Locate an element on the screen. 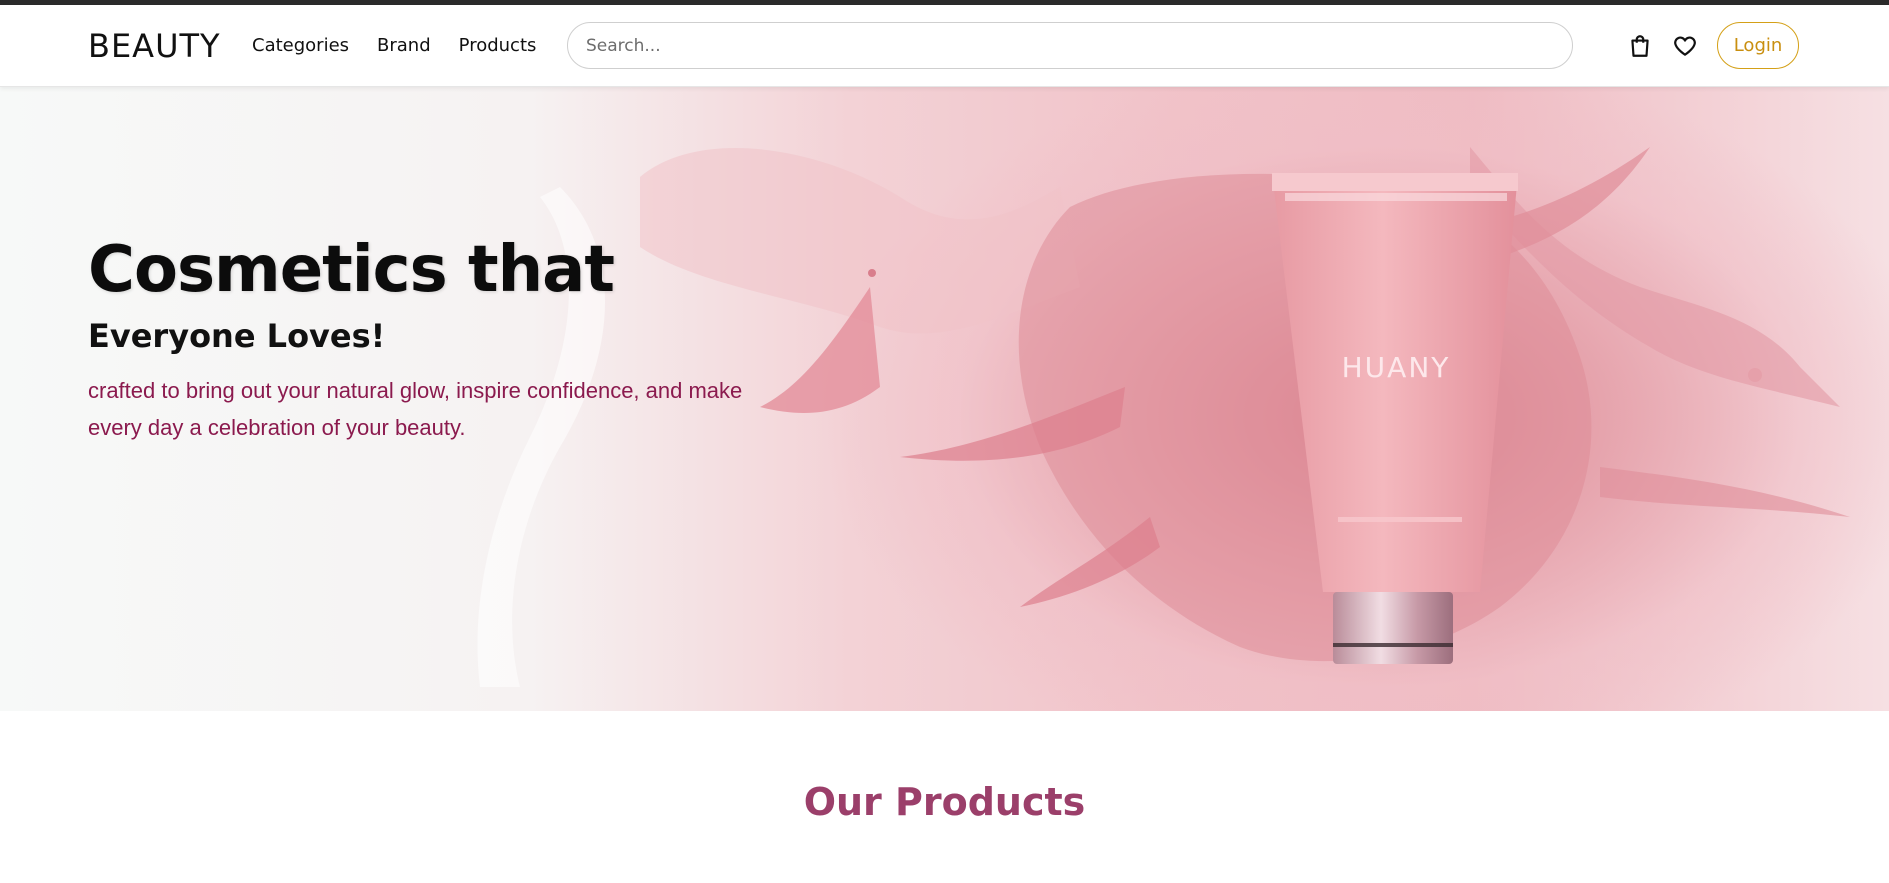 This screenshot has height=883, width=1889. hero-title: Cosmetics that is located at coordinates (351, 270).